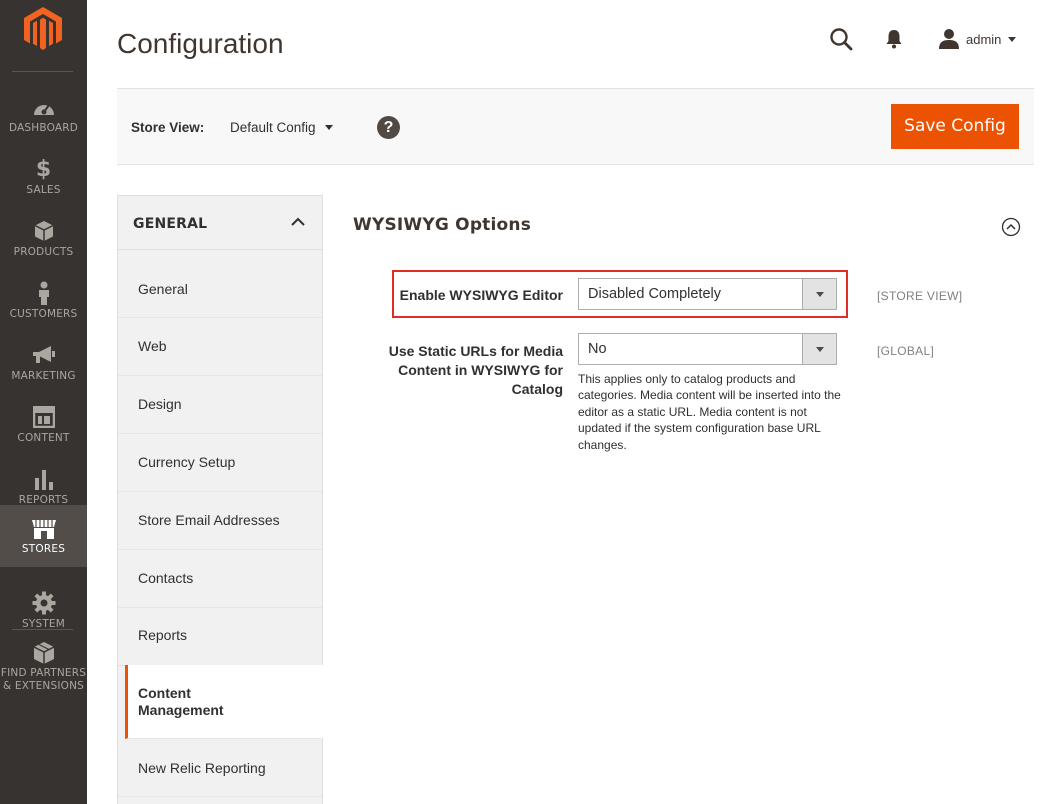  Describe the element at coordinates (984, 39) in the screenshot. I see `admin-username: admin` at that location.